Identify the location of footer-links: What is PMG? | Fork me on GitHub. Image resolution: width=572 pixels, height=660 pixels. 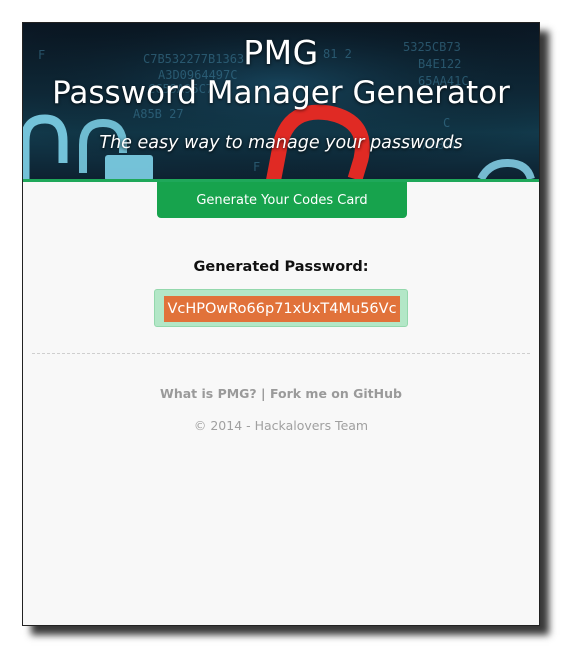
(281, 393).